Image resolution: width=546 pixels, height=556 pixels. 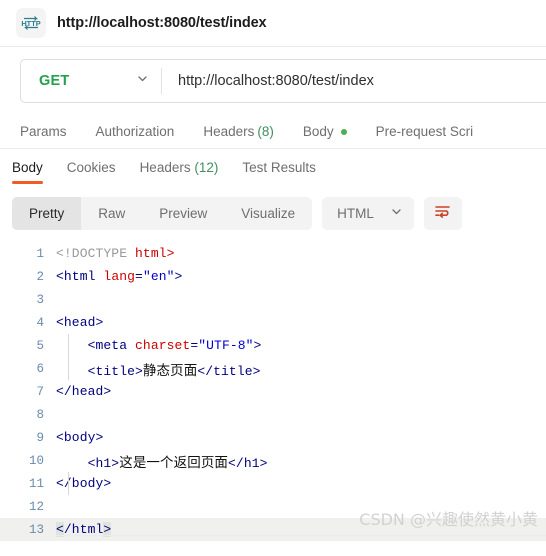 I want to click on line-number: 4, so click(x=40, y=322).